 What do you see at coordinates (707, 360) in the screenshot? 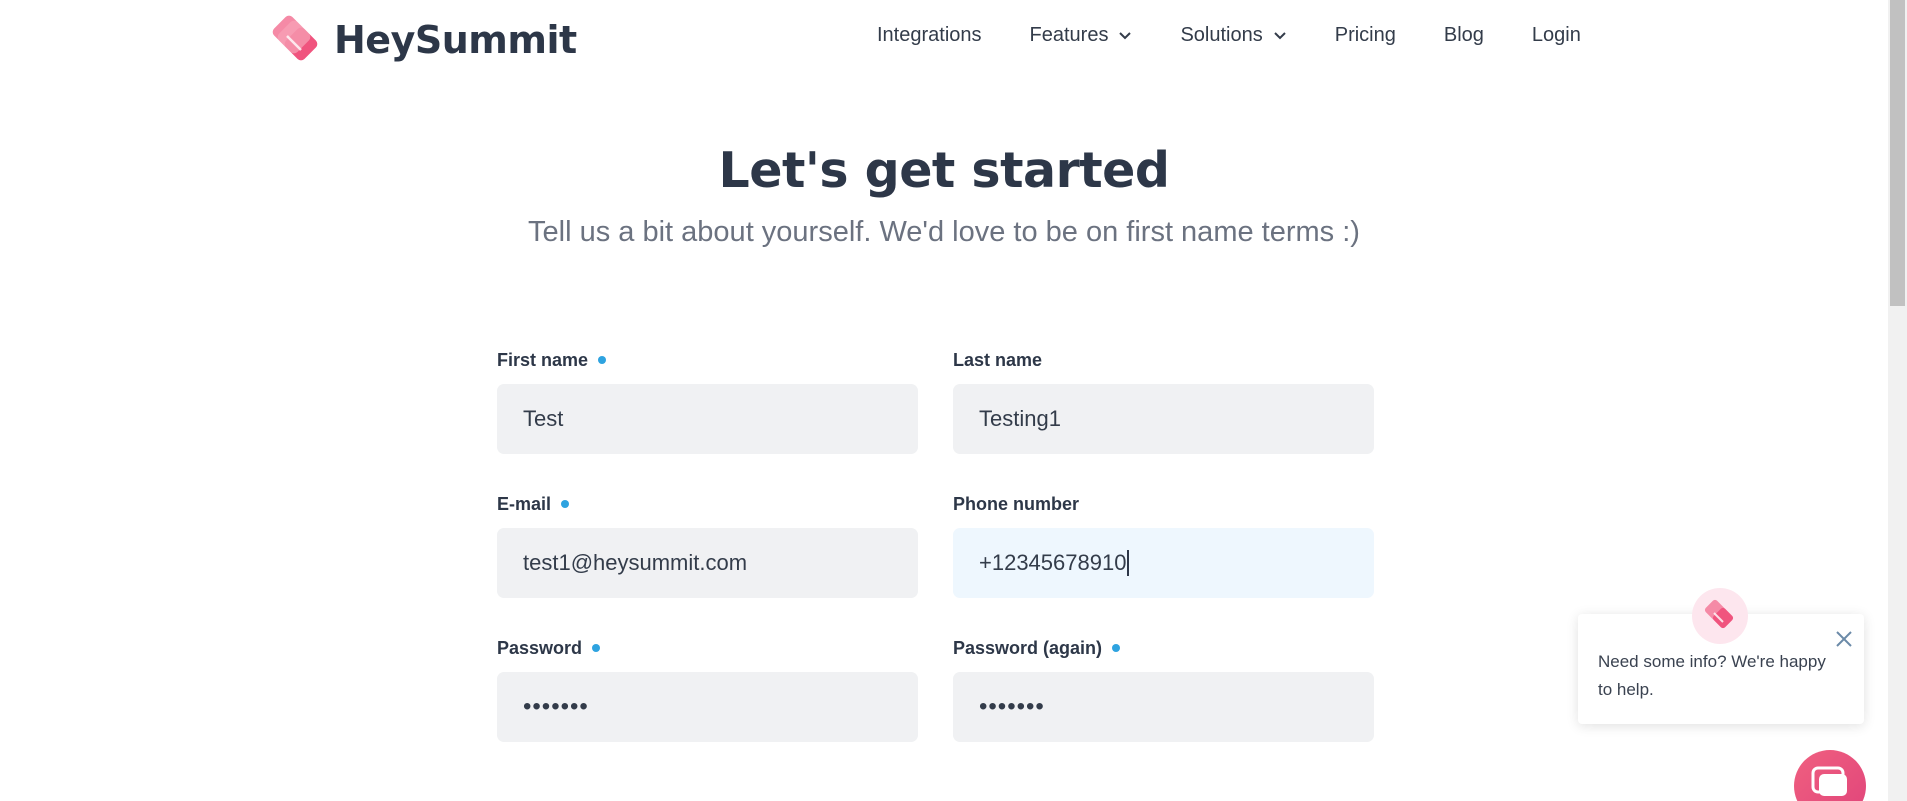
I see `first-name-label: First name` at bounding box center [707, 360].